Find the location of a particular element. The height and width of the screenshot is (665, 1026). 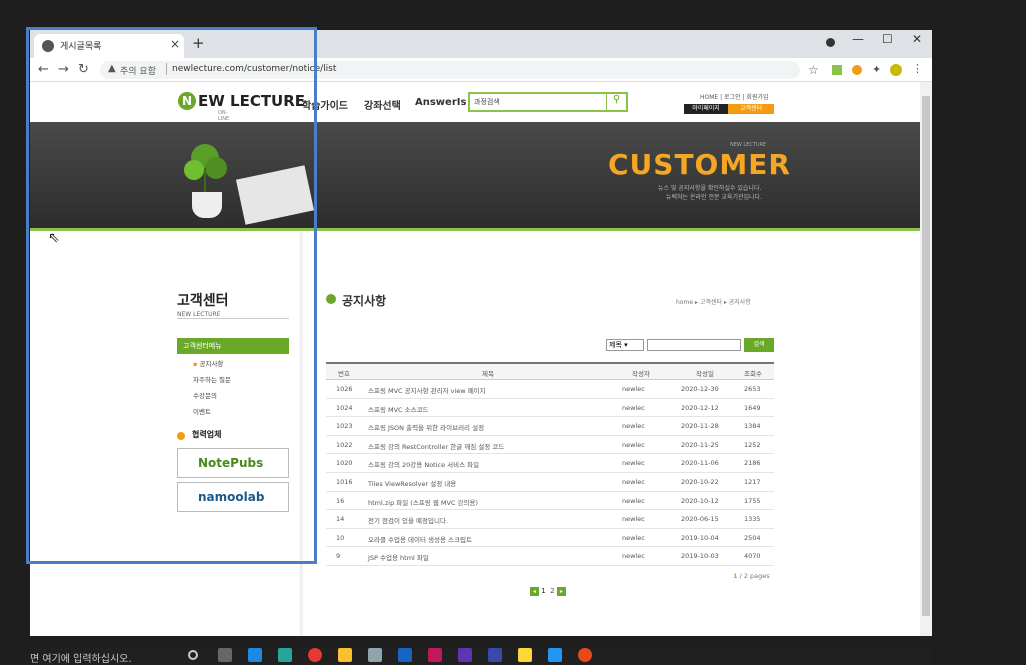

kakaotalk-icon is located at coordinates (525, 655).